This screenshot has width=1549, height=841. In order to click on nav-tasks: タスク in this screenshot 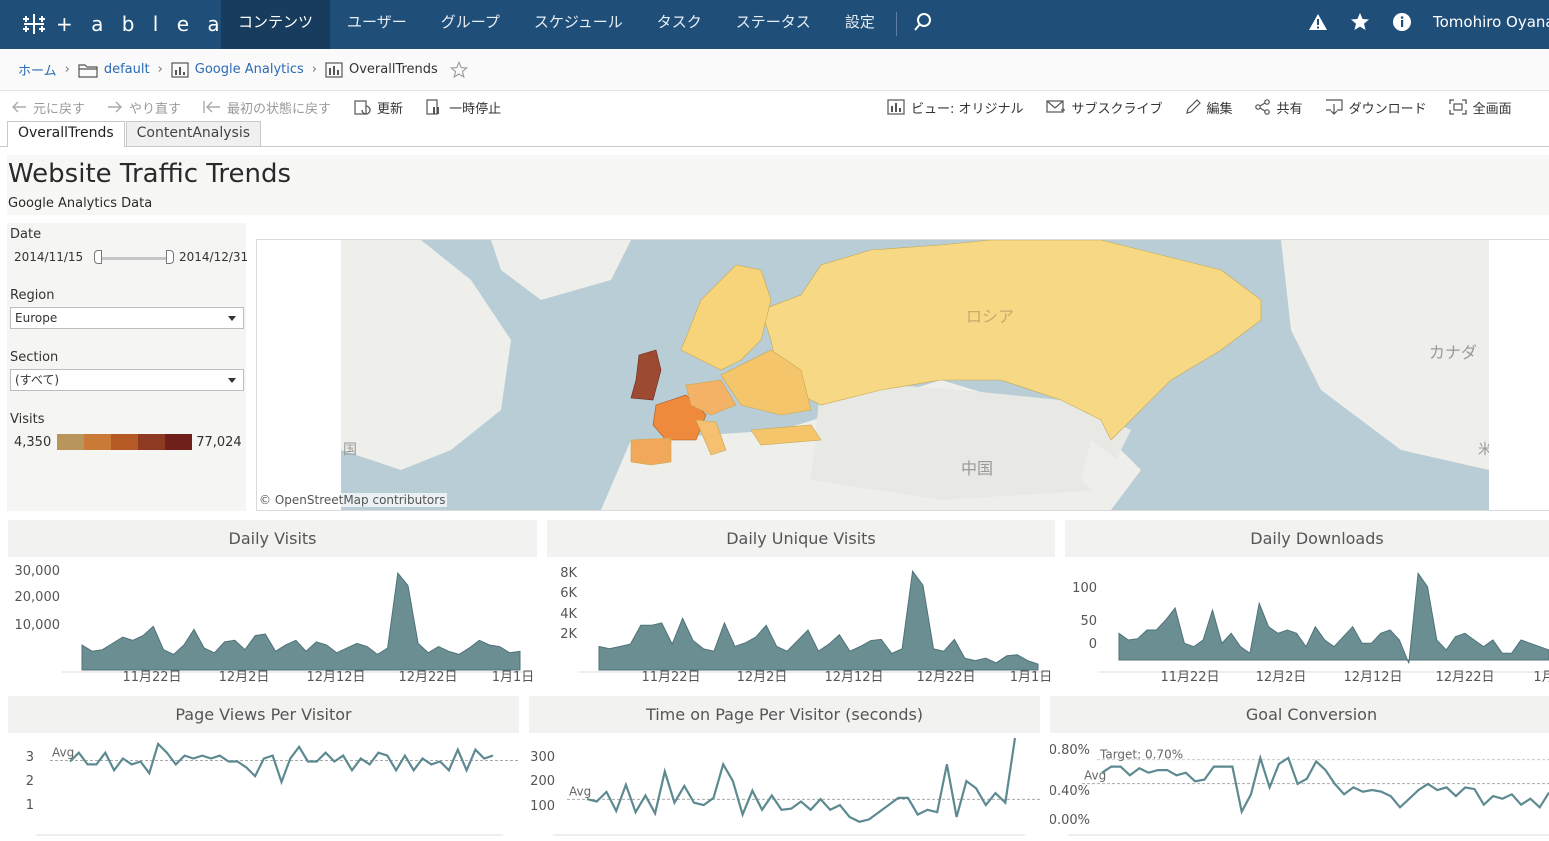, I will do `click(679, 24)`.